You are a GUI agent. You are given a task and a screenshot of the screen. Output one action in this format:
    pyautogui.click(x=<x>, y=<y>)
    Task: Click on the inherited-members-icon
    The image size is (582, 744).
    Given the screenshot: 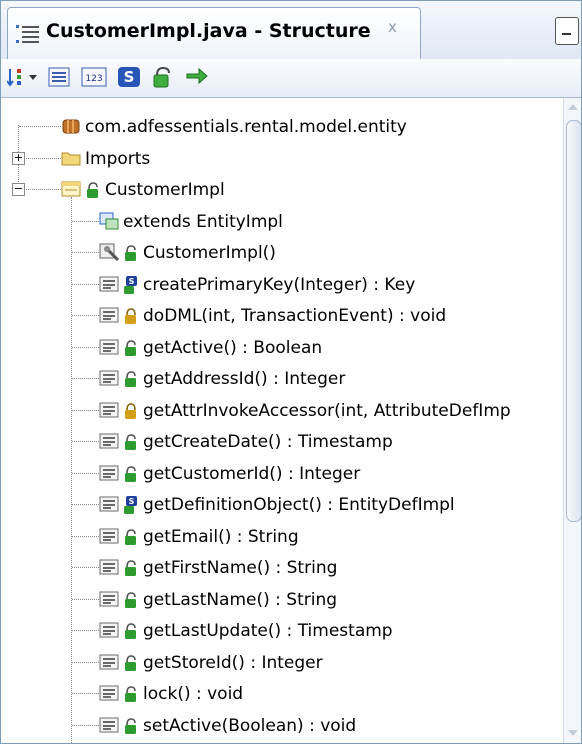 What is the action you would take?
    pyautogui.click(x=163, y=77)
    